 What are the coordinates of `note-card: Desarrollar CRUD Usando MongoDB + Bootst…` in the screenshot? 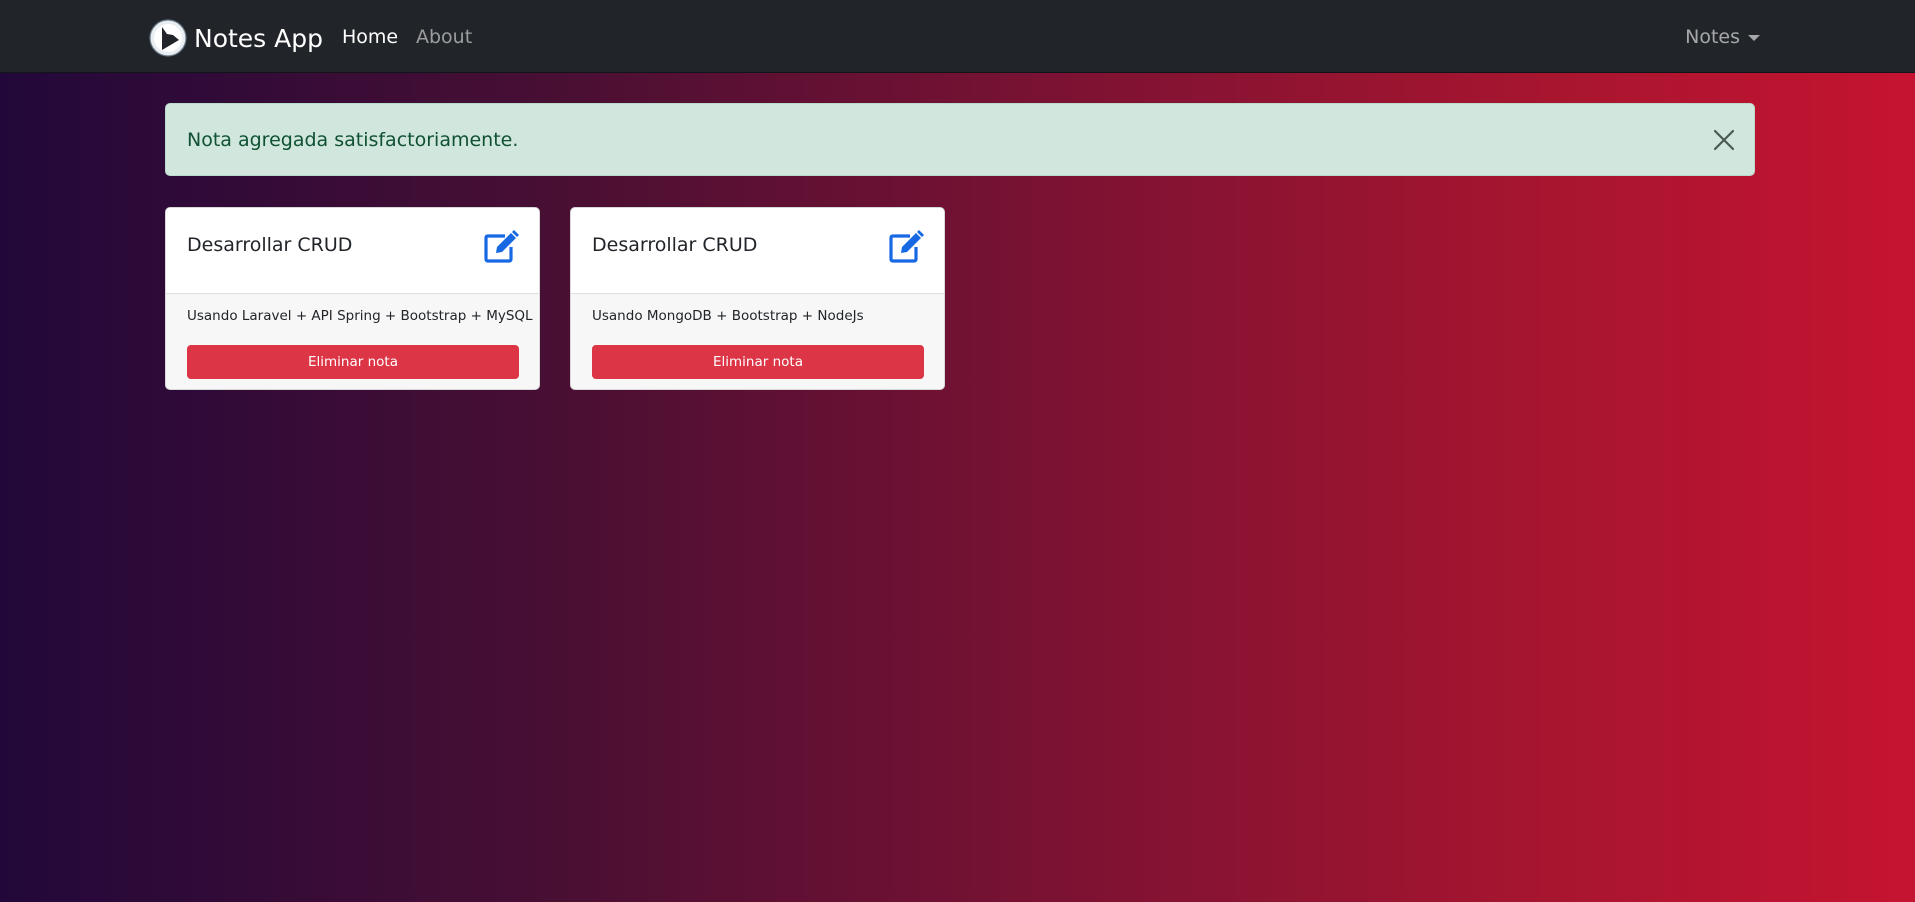 It's located at (757, 298).